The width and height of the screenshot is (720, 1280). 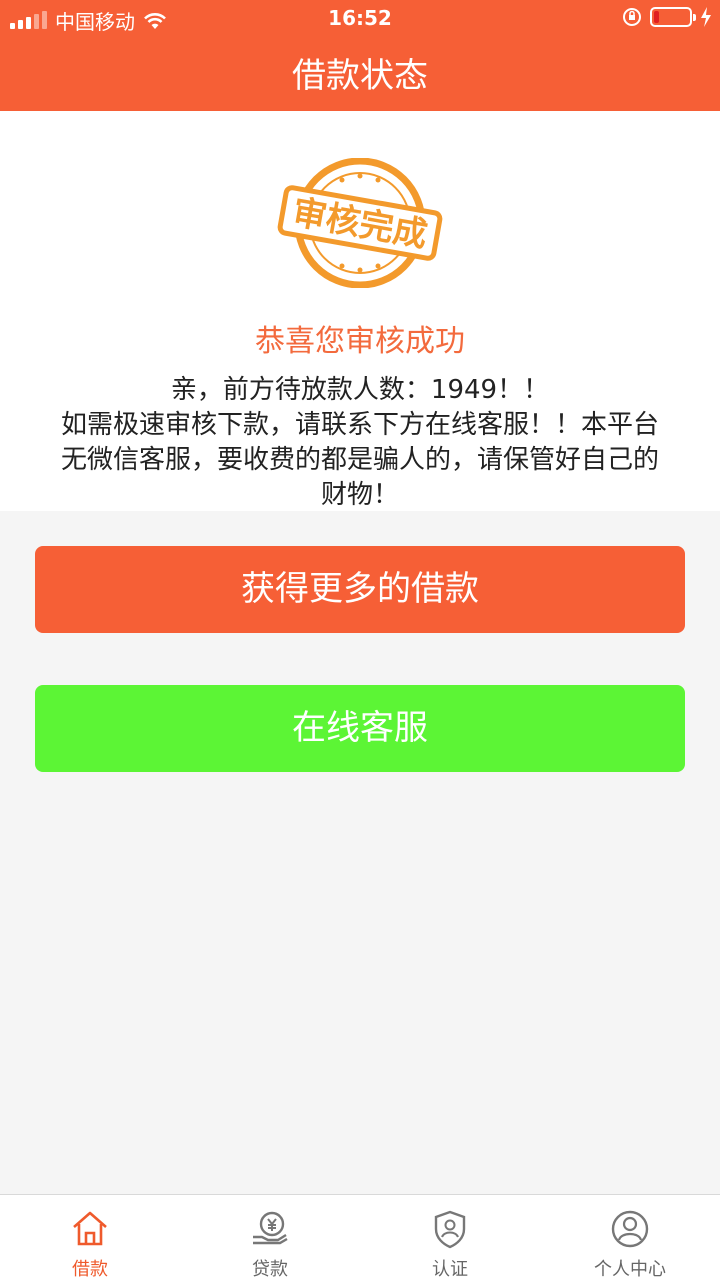 What do you see at coordinates (360, 76) in the screenshot?
I see `page-title: 借款状态` at bounding box center [360, 76].